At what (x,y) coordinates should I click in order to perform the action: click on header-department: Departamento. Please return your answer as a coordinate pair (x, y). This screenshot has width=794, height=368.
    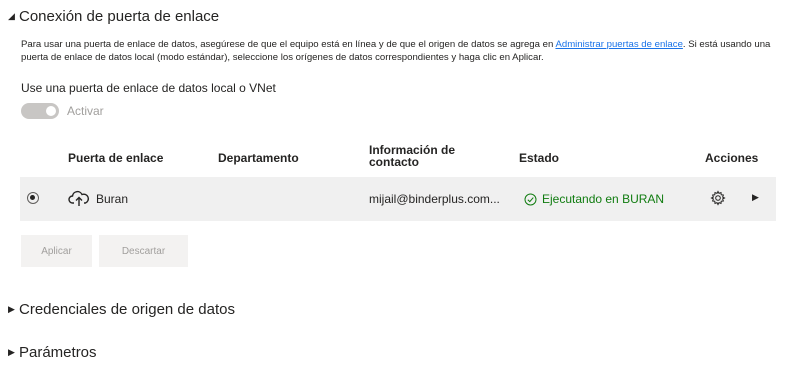
    Looking at the image, I should click on (258, 158).